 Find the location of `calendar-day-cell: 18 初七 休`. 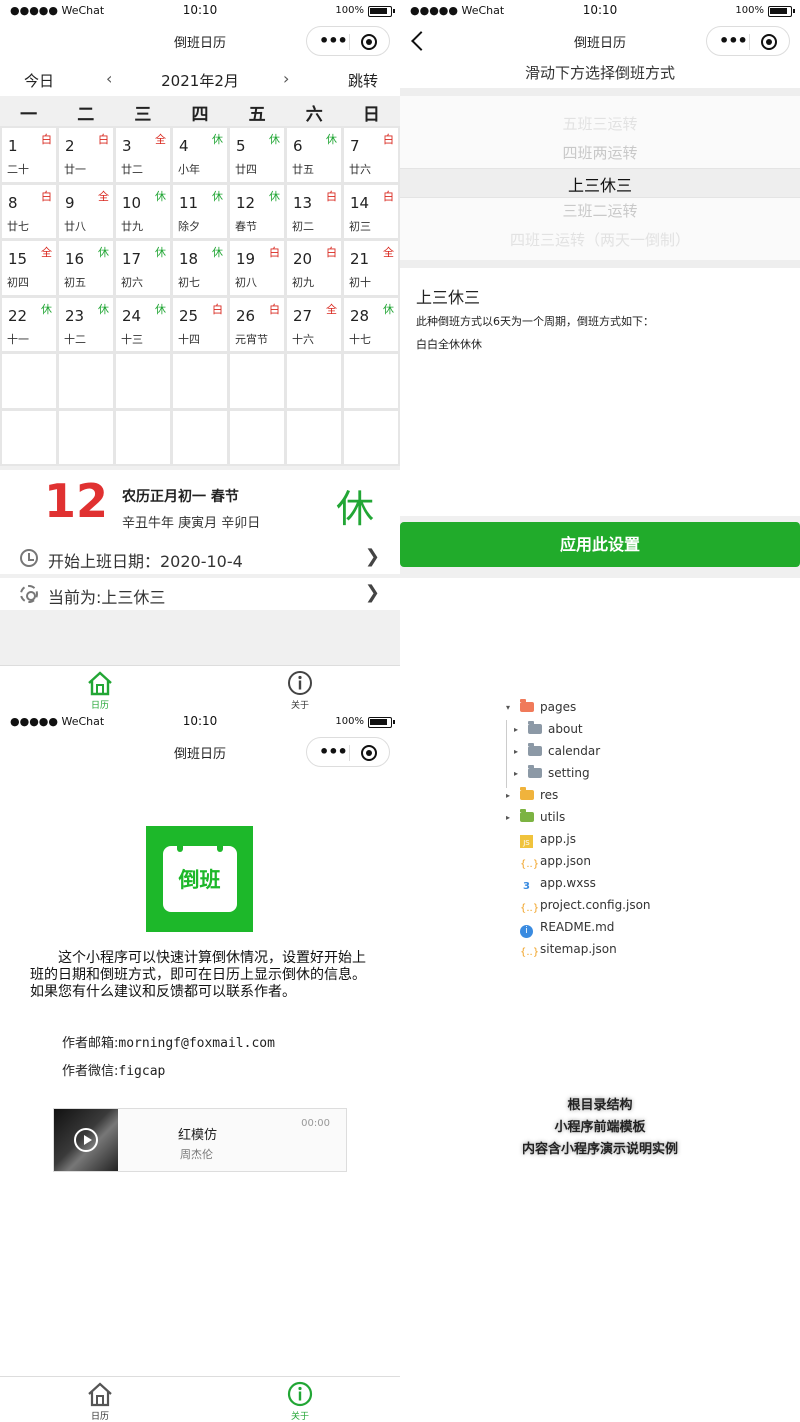

calendar-day-cell: 18 初七 休 is located at coordinates (200, 268).